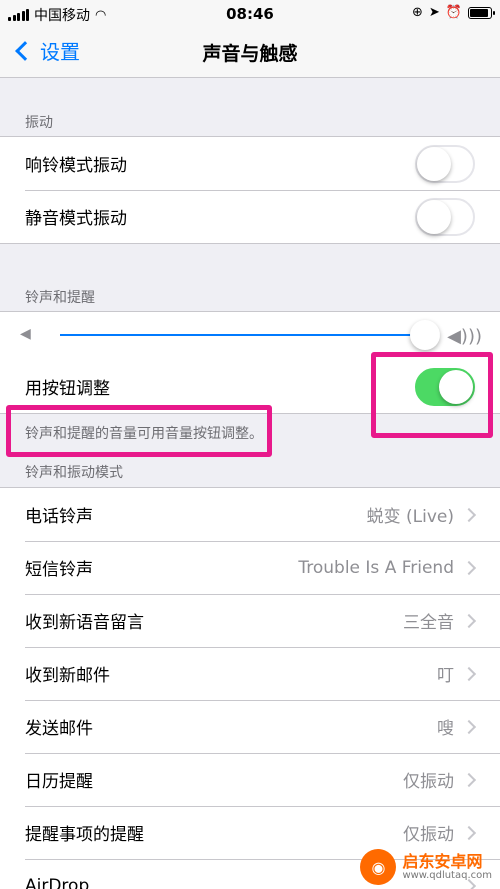  What do you see at coordinates (447, 876) in the screenshot?
I see `watermark-url: www.qdlutaq.com` at bounding box center [447, 876].